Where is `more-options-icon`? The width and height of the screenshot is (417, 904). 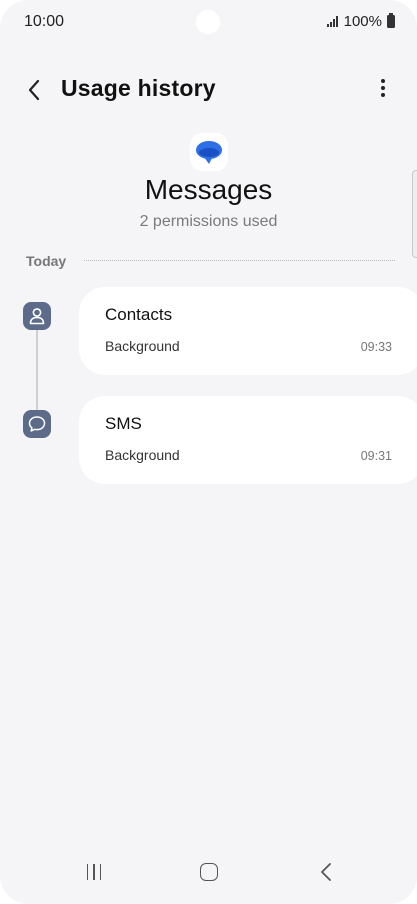
more-options-icon is located at coordinates (383, 88).